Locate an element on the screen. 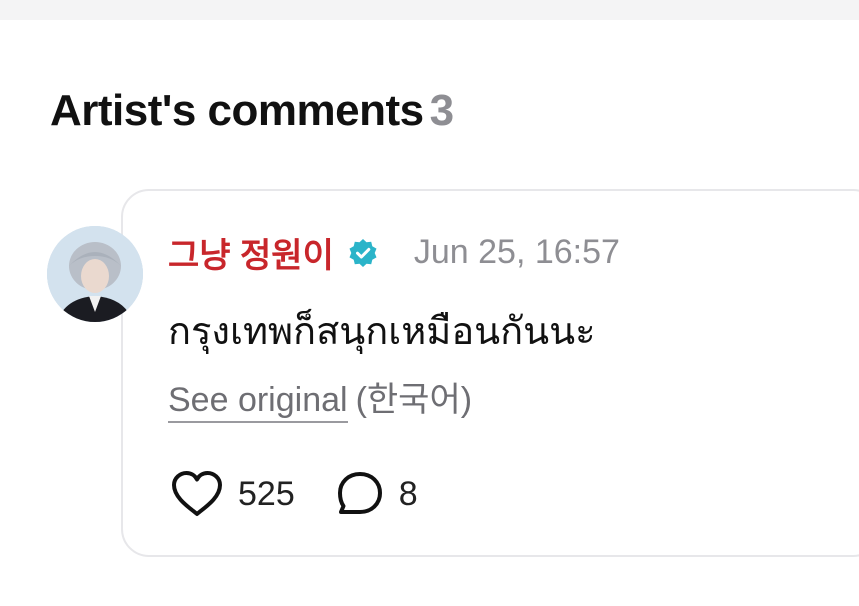  see-original-link: See original is located at coordinates (258, 402).